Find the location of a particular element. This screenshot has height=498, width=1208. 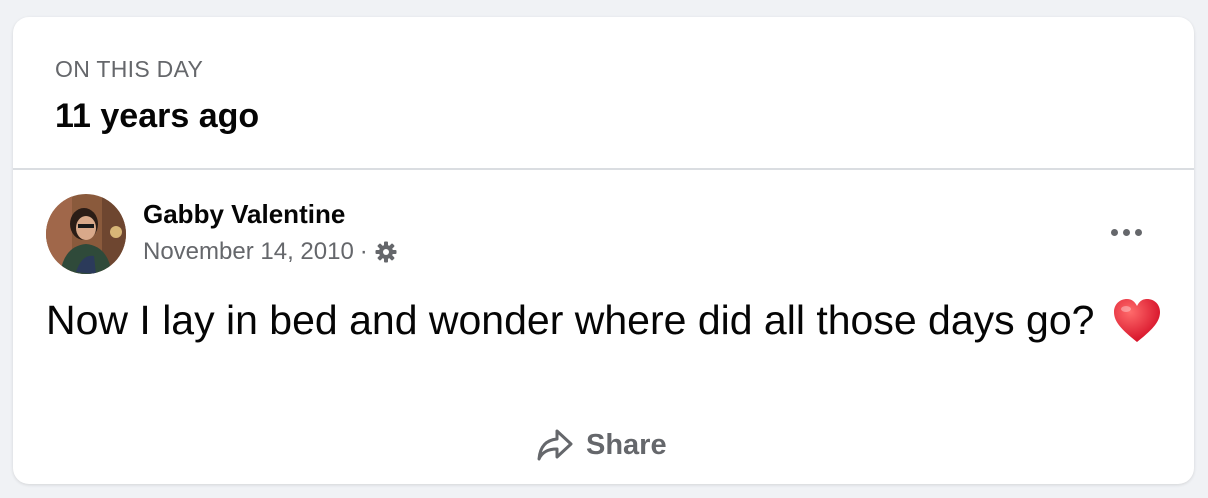

more-options-icon is located at coordinates (1126, 232).